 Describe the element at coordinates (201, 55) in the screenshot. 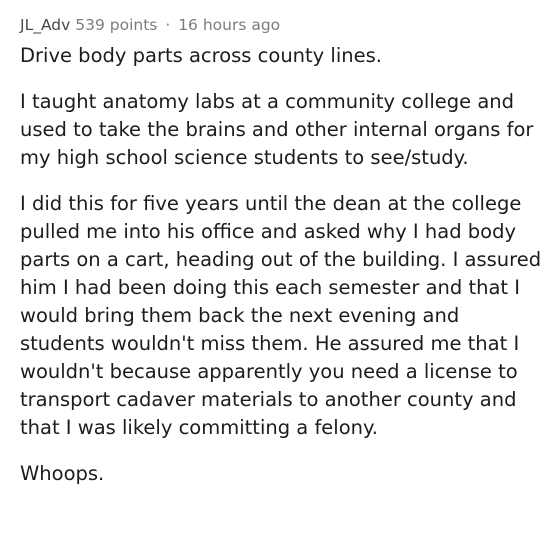

I see `comment-paragraph: Drive body parts across county lines.` at that location.